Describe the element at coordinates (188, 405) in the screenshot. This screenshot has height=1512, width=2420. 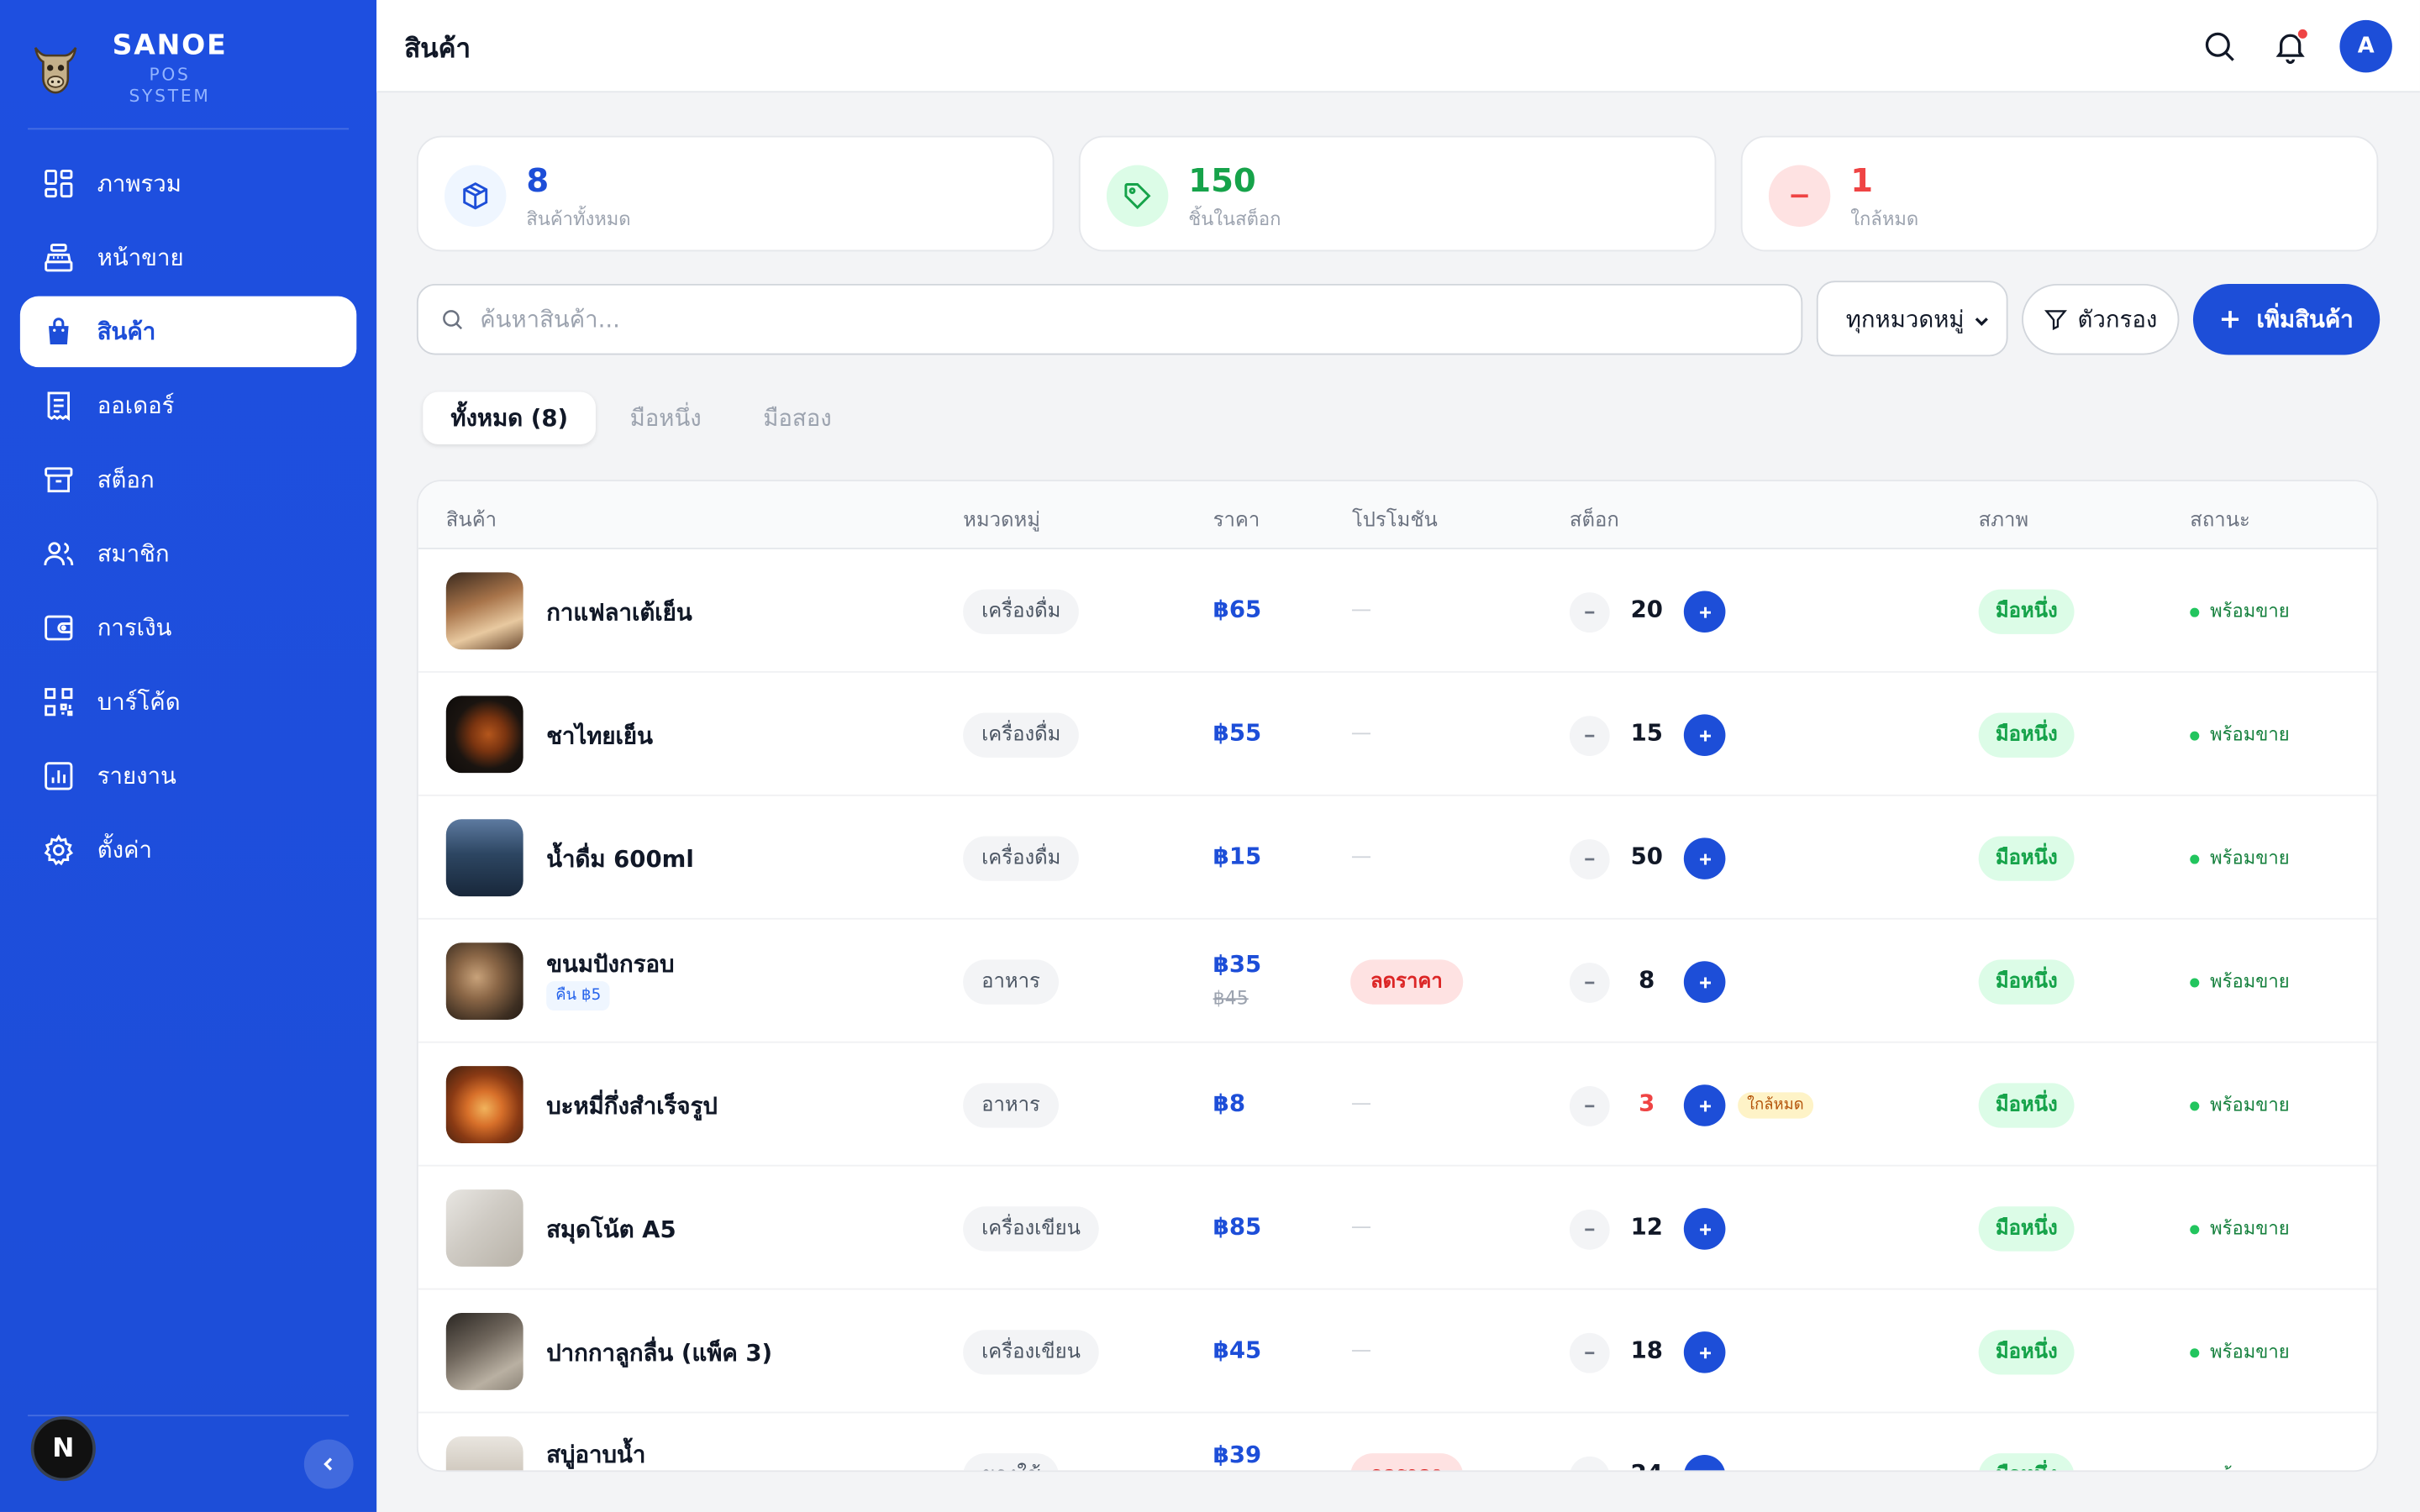
I see `sidebar-item-orders: ออเดอร์` at that location.